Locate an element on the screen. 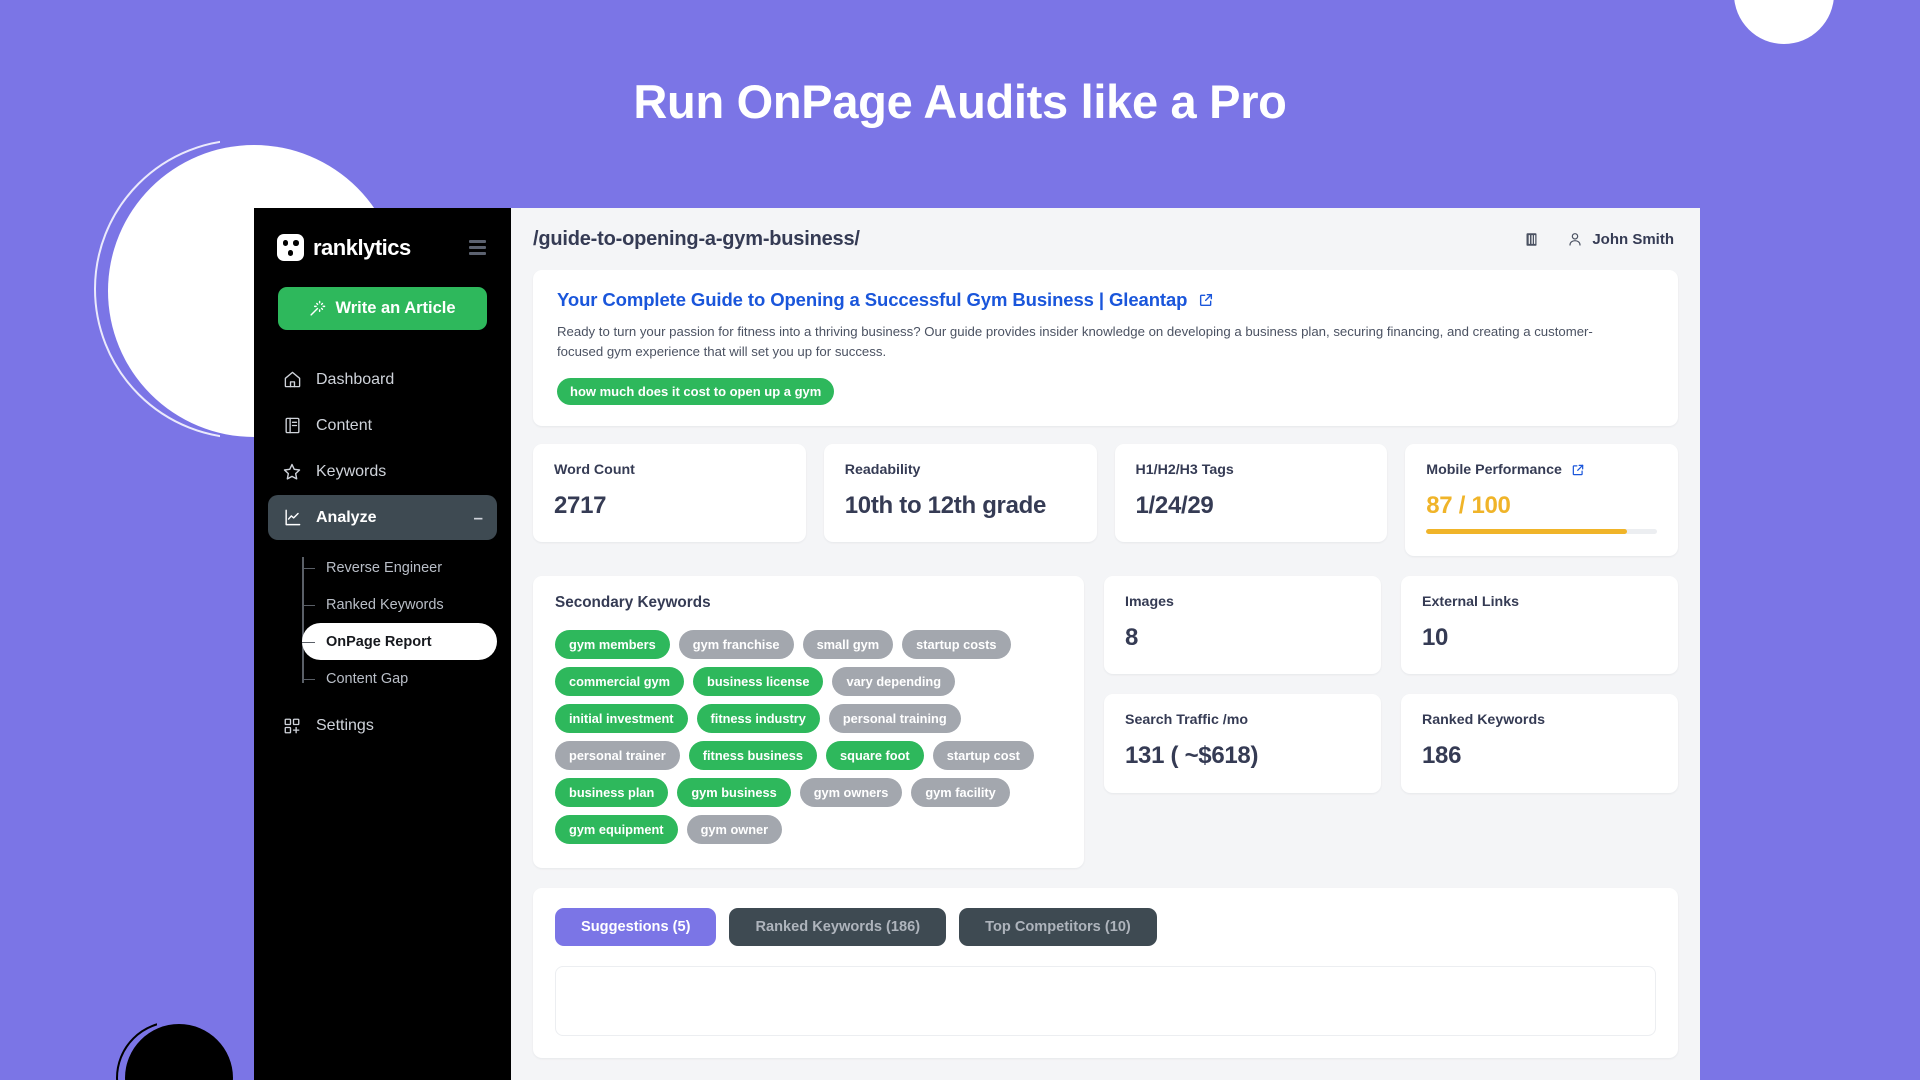 The width and height of the screenshot is (1920, 1080). primary-keyword-chip: how much does it cost to open up a gym is located at coordinates (696, 391).